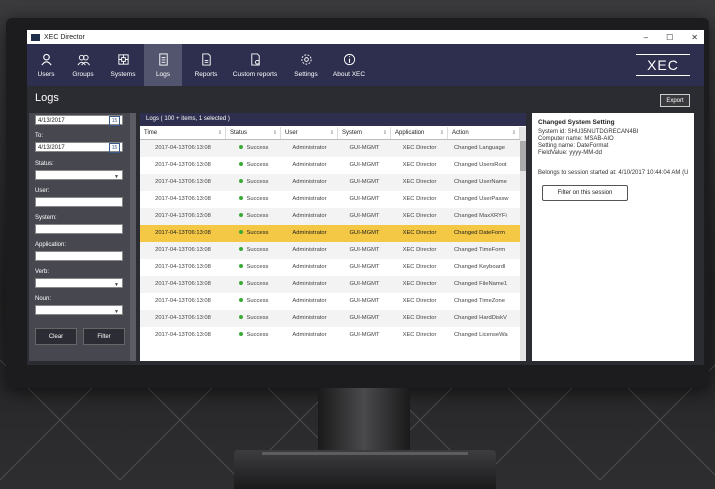 The height and width of the screenshot is (489, 715). I want to click on status-select: ▼, so click(79, 175).